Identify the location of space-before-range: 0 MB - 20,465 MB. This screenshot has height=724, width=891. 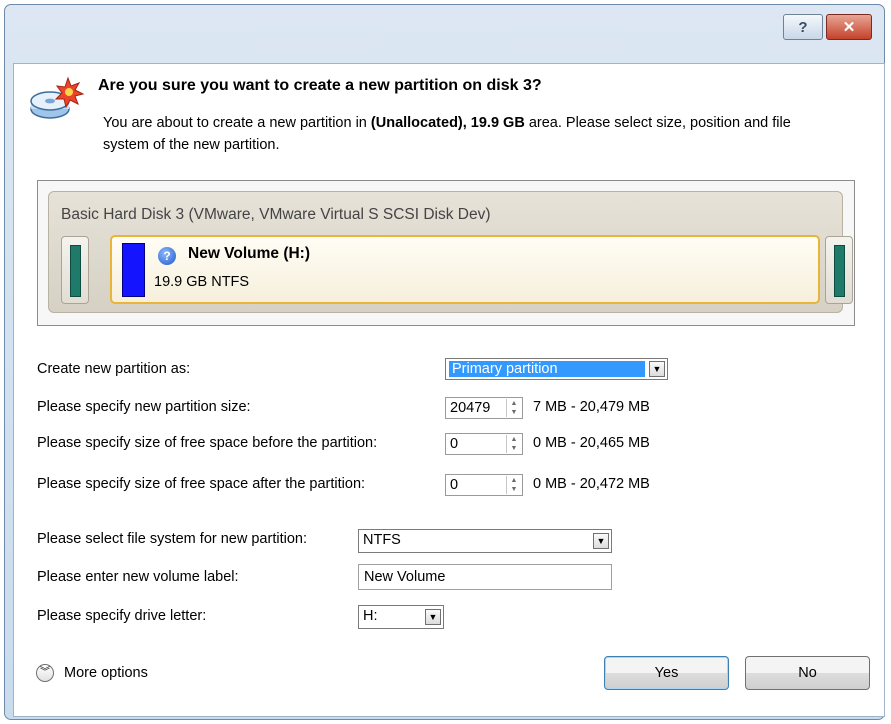
(591, 443).